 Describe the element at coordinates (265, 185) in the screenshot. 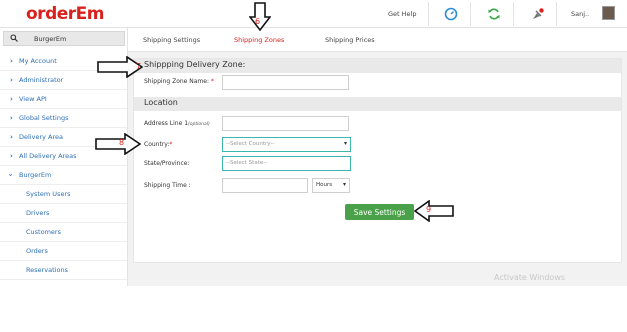

I see `shipping-time-input` at that location.